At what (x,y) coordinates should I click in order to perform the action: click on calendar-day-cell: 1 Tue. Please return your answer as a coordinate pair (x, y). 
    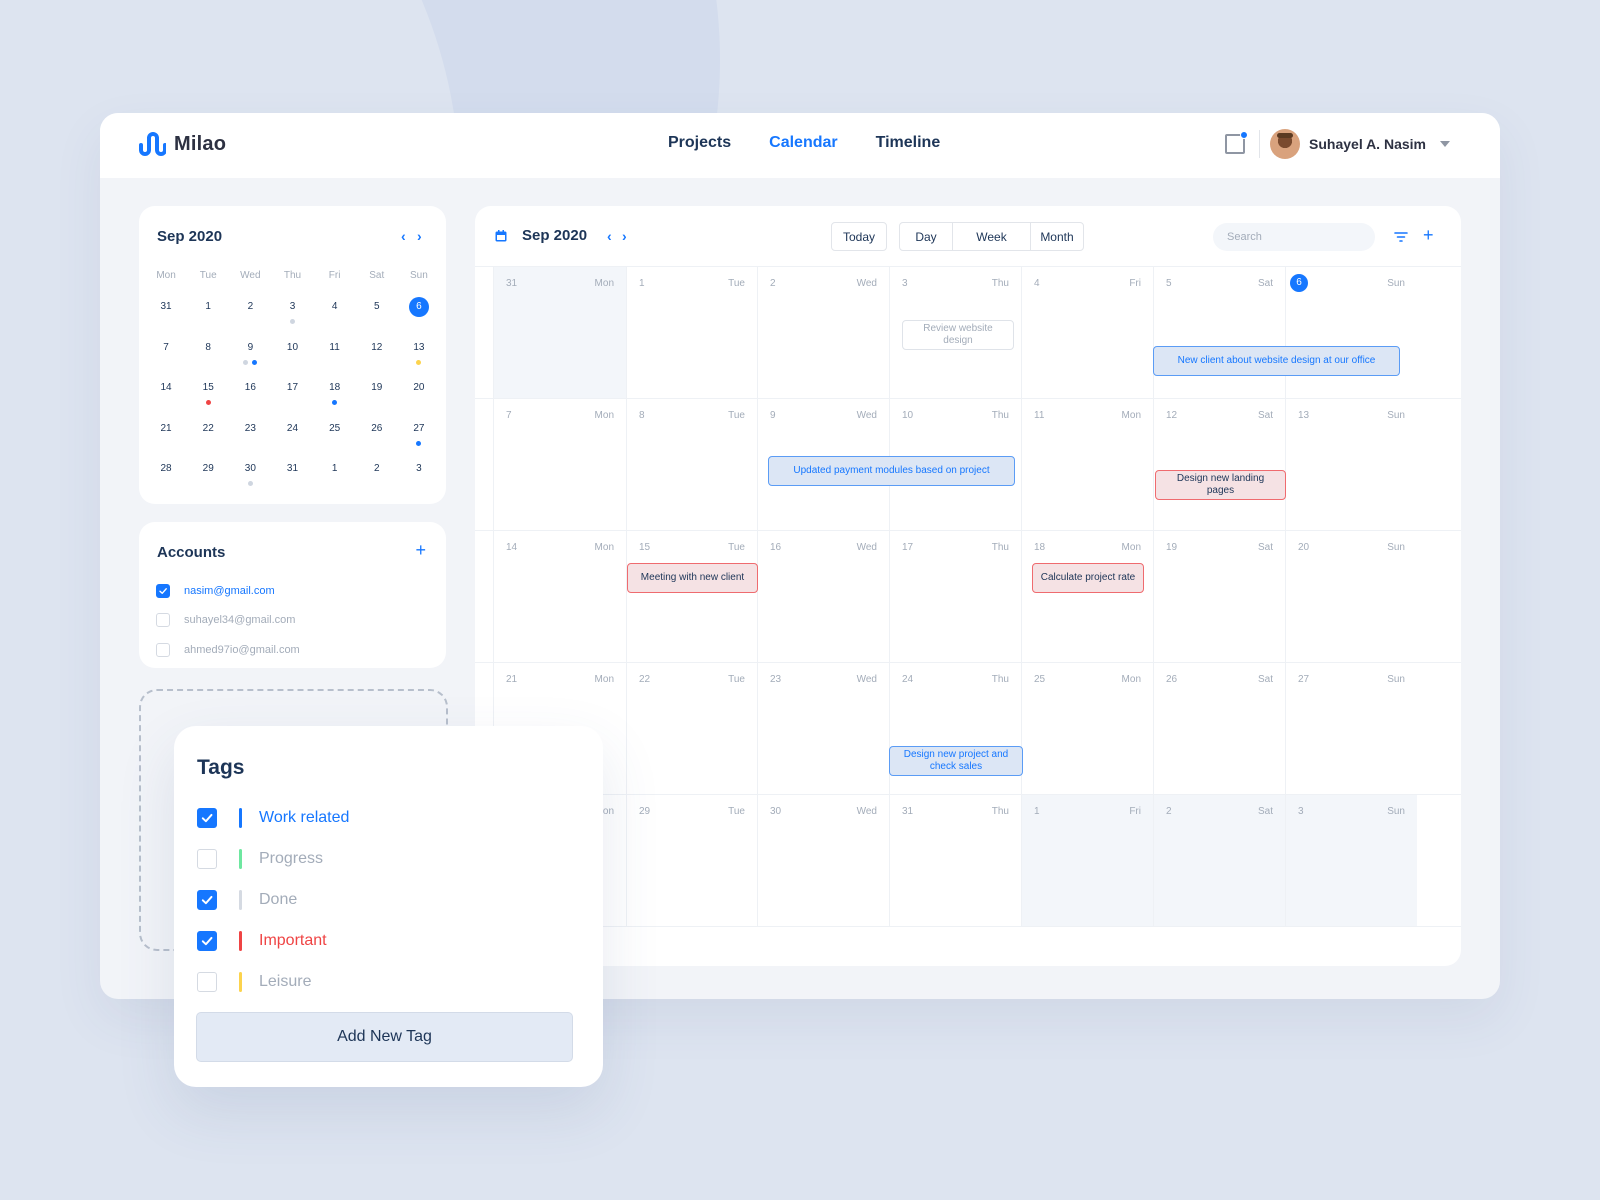
    Looking at the image, I should click on (691, 332).